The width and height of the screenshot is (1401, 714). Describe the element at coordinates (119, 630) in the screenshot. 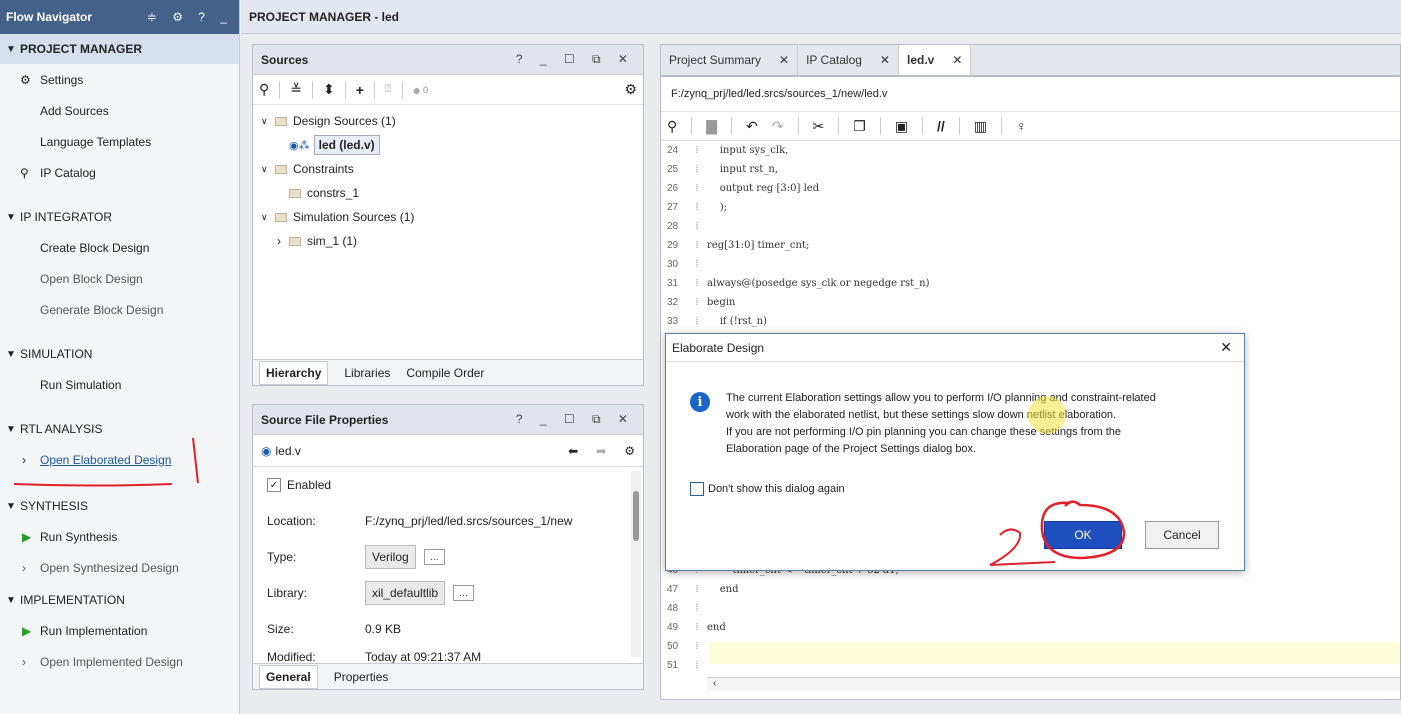

I see `nav-run-implementation: ▶ Run Implementation` at that location.